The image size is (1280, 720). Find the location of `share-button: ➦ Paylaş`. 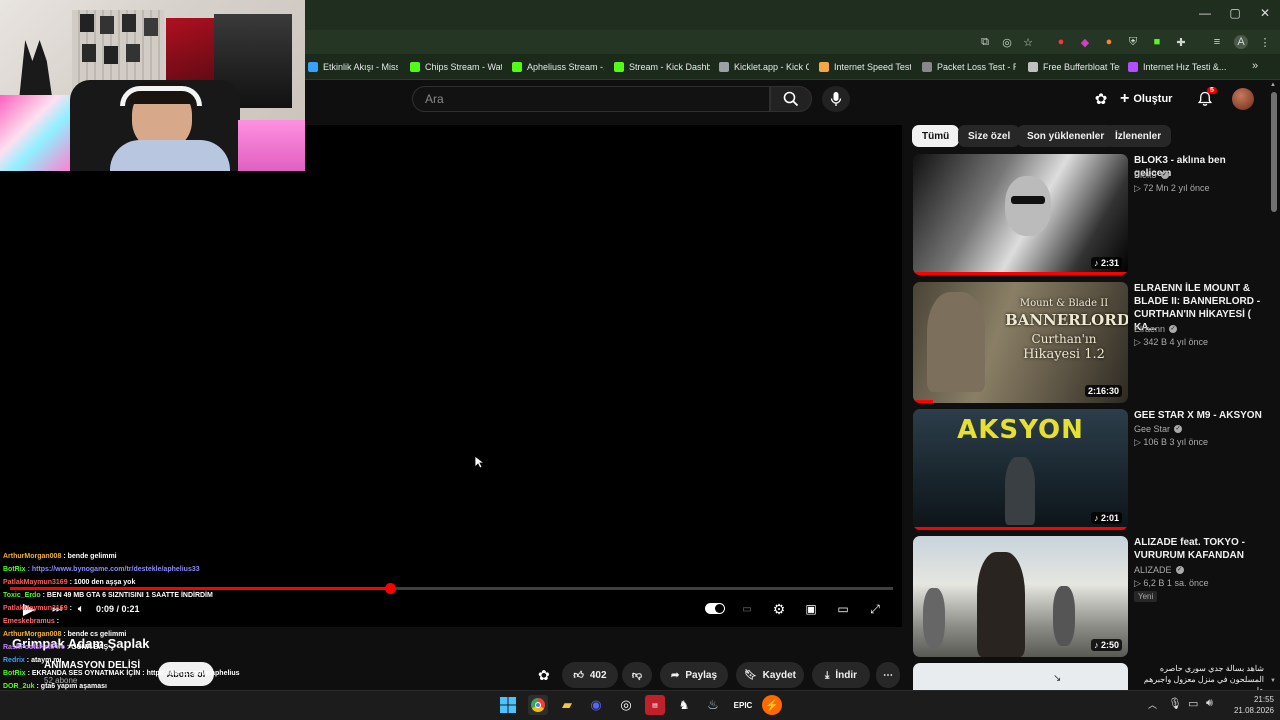

share-button: ➦ Paylaş is located at coordinates (694, 675).